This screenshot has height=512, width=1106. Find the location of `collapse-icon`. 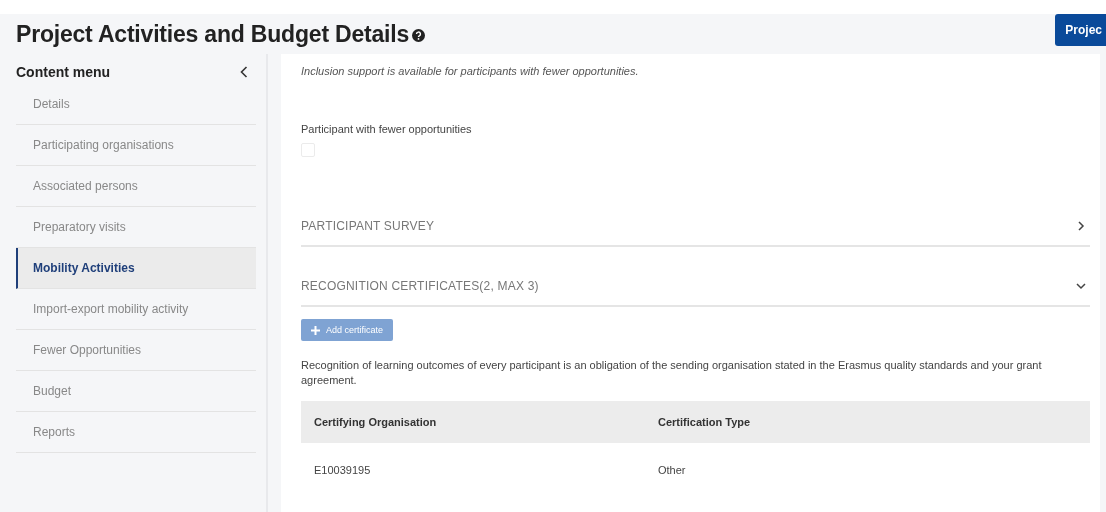

collapse-icon is located at coordinates (244, 72).